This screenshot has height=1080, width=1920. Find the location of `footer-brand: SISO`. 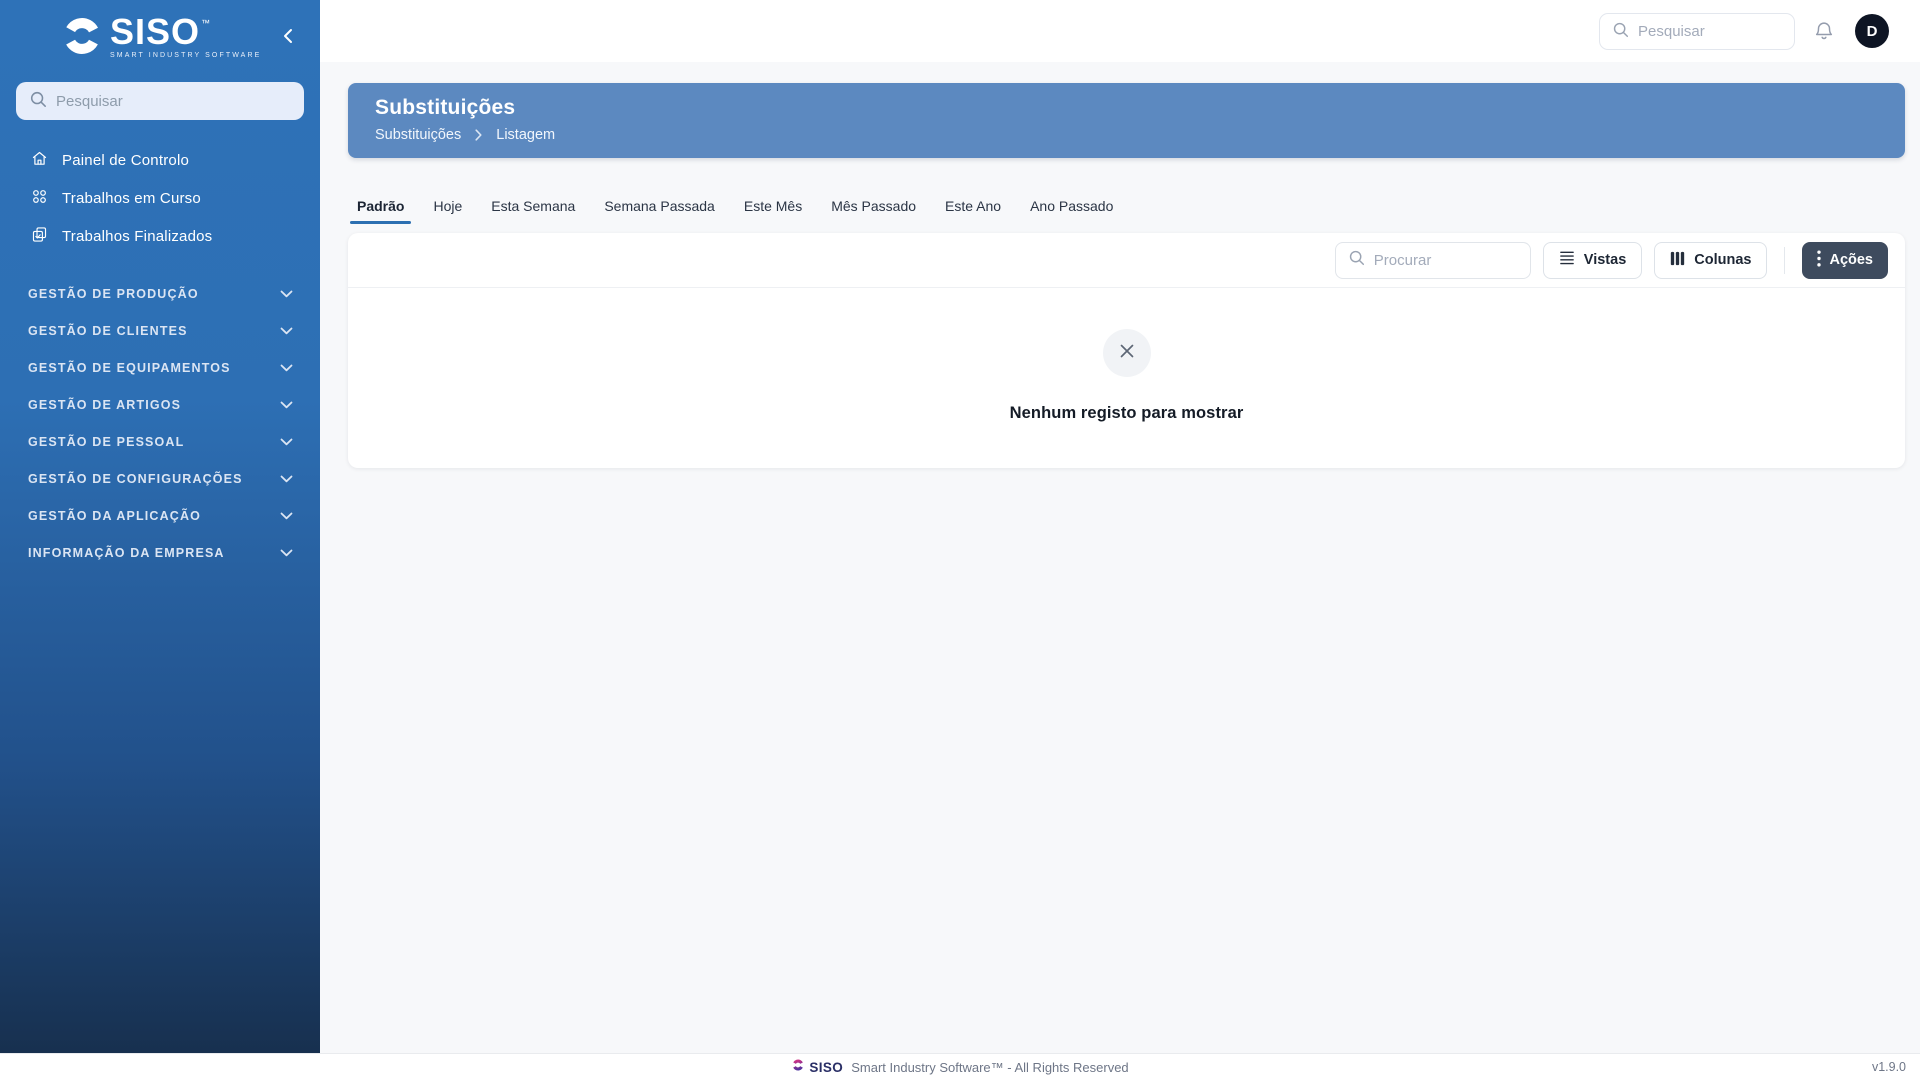

footer-brand: SISO is located at coordinates (817, 1067).